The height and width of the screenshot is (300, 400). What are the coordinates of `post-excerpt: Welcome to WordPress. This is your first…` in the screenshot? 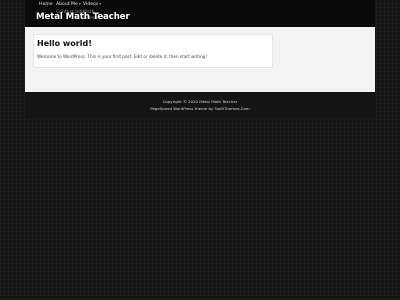 It's located at (122, 56).